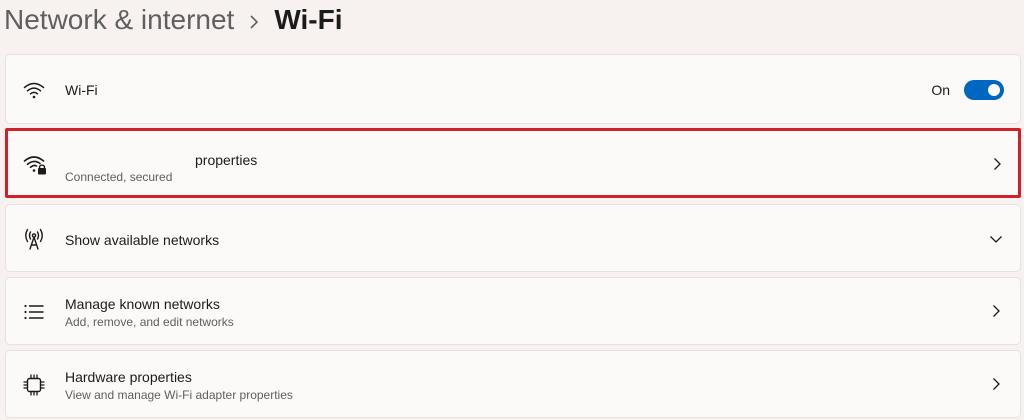 Image resolution: width=1024 pixels, height=420 pixels. What do you see at coordinates (226, 160) in the screenshot?
I see `network-properties-title: properties` at bounding box center [226, 160].